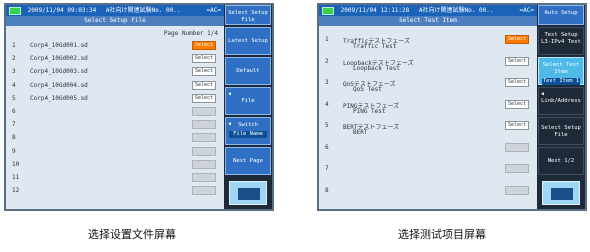 The image size is (590, 252). What do you see at coordinates (360, 132) in the screenshot?
I see `test-item-subtitle: BERT` at bounding box center [360, 132].